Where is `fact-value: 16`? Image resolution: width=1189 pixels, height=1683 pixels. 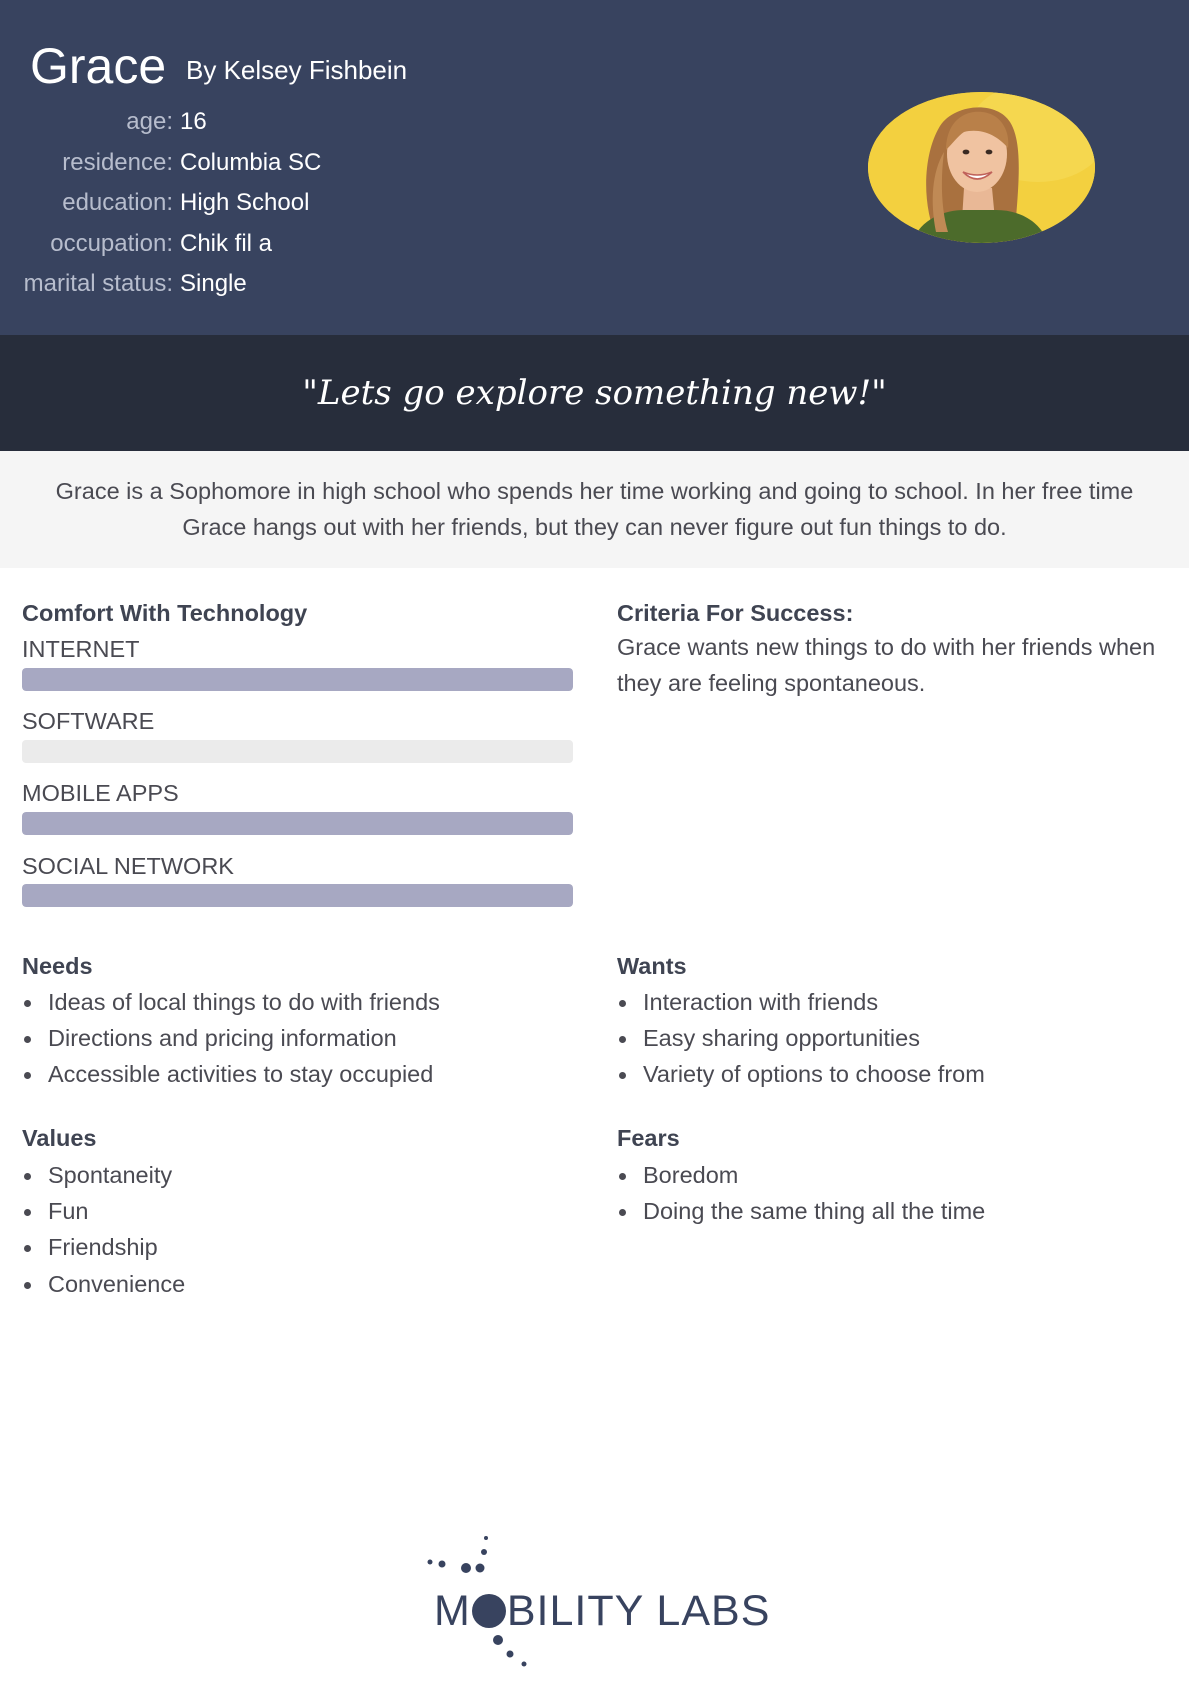
fact-value: 16 is located at coordinates (193, 121).